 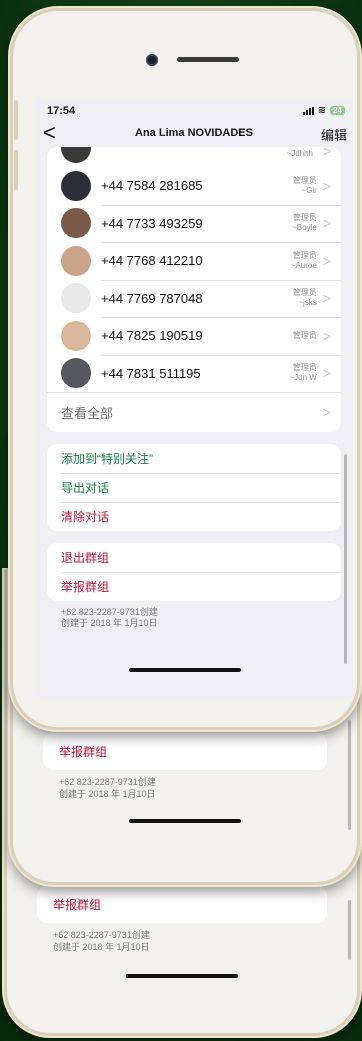 I want to click on member-row-partial: ~Jdhhh >, so click(x=194, y=157).